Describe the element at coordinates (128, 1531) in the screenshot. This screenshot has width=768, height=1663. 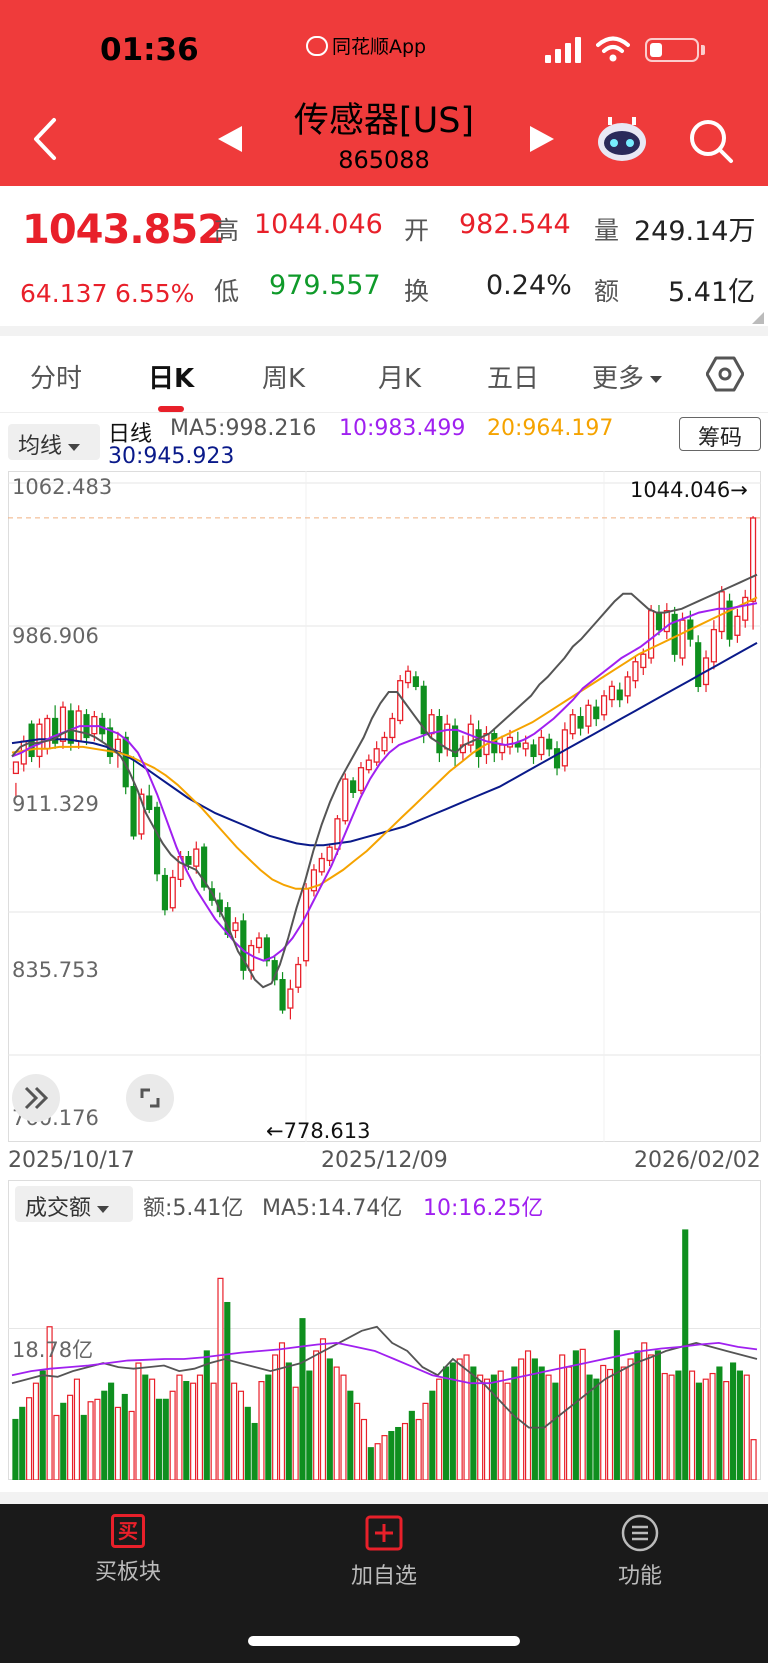
I see `buy-icon: 买` at that location.